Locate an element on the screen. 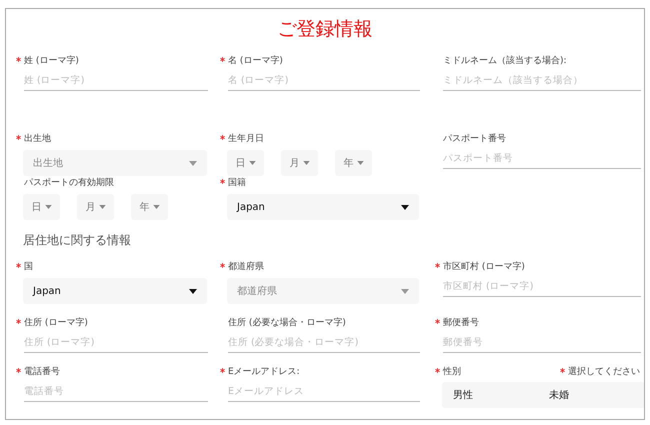 This screenshot has height=425, width=650. field-label: 市区町村 (ローマ字) is located at coordinates (484, 267).